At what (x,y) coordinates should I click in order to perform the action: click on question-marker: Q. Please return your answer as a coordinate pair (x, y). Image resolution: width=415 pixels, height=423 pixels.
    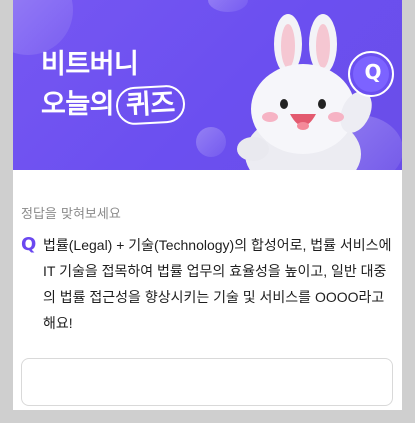
    Looking at the image, I should click on (29, 244).